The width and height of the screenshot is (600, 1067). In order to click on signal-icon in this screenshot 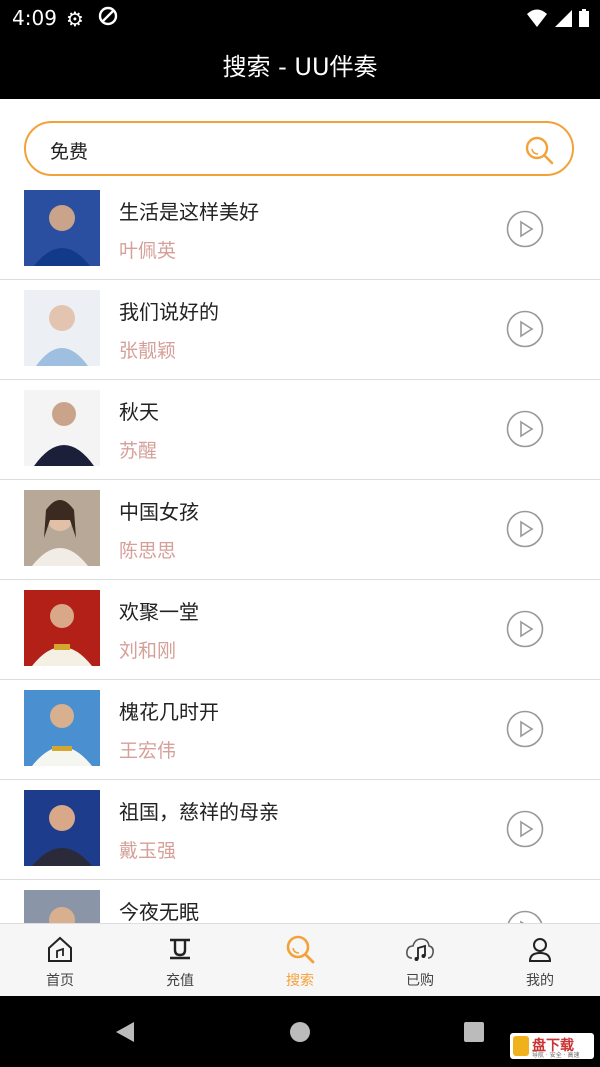, I will do `click(563, 18)`.